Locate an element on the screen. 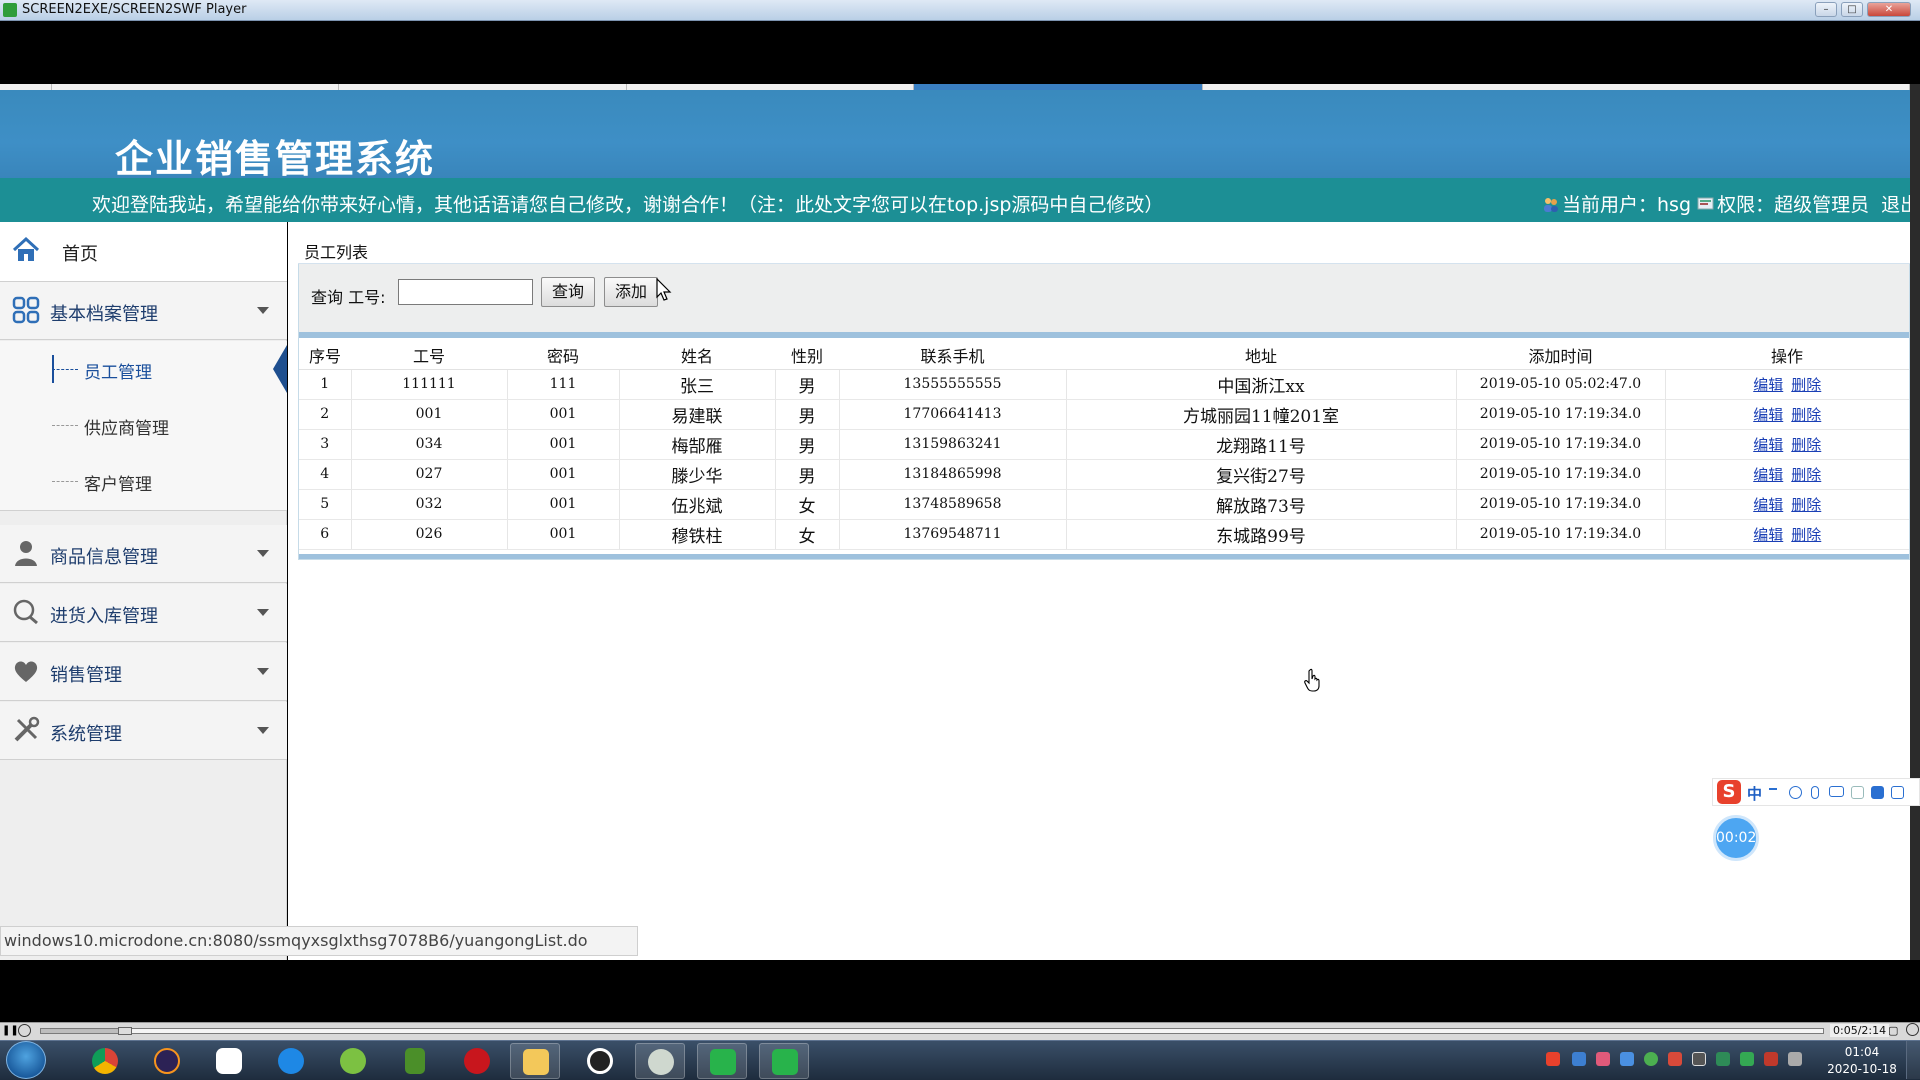 The image size is (1920, 1080). ime-toolbar: S 中 is located at coordinates (1816, 792).